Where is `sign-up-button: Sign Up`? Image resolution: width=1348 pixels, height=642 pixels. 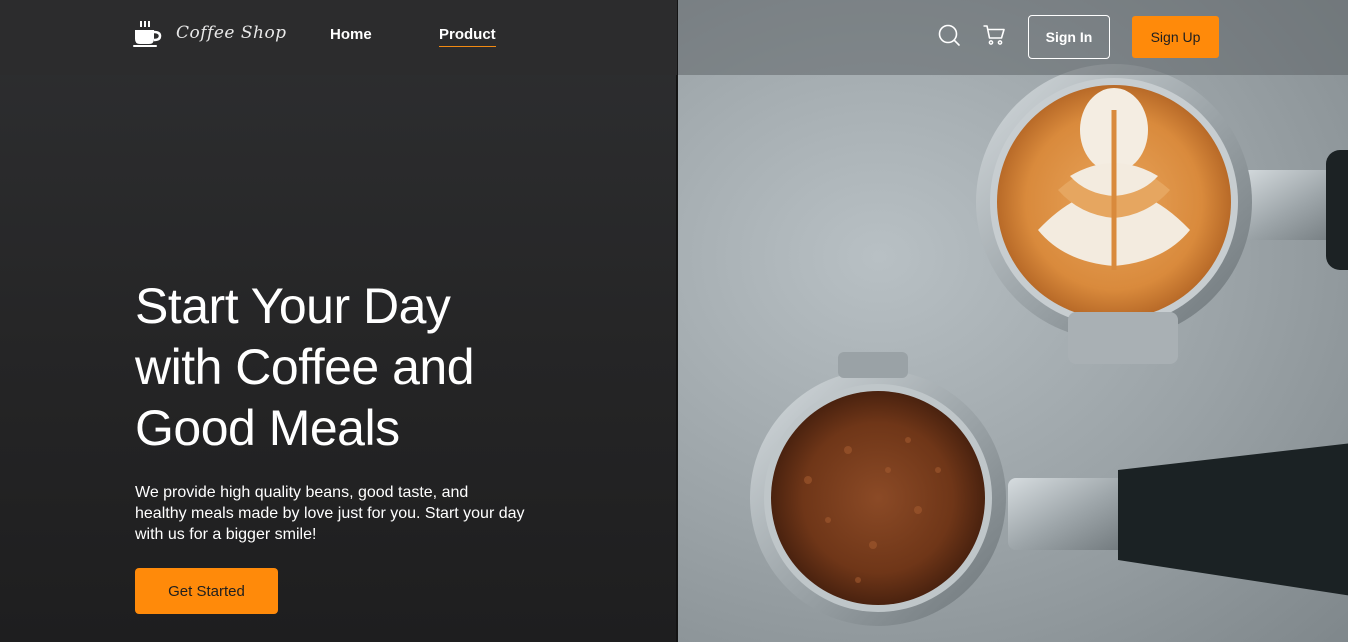
sign-up-button: Sign Up is located at coordinates (1175, 37).